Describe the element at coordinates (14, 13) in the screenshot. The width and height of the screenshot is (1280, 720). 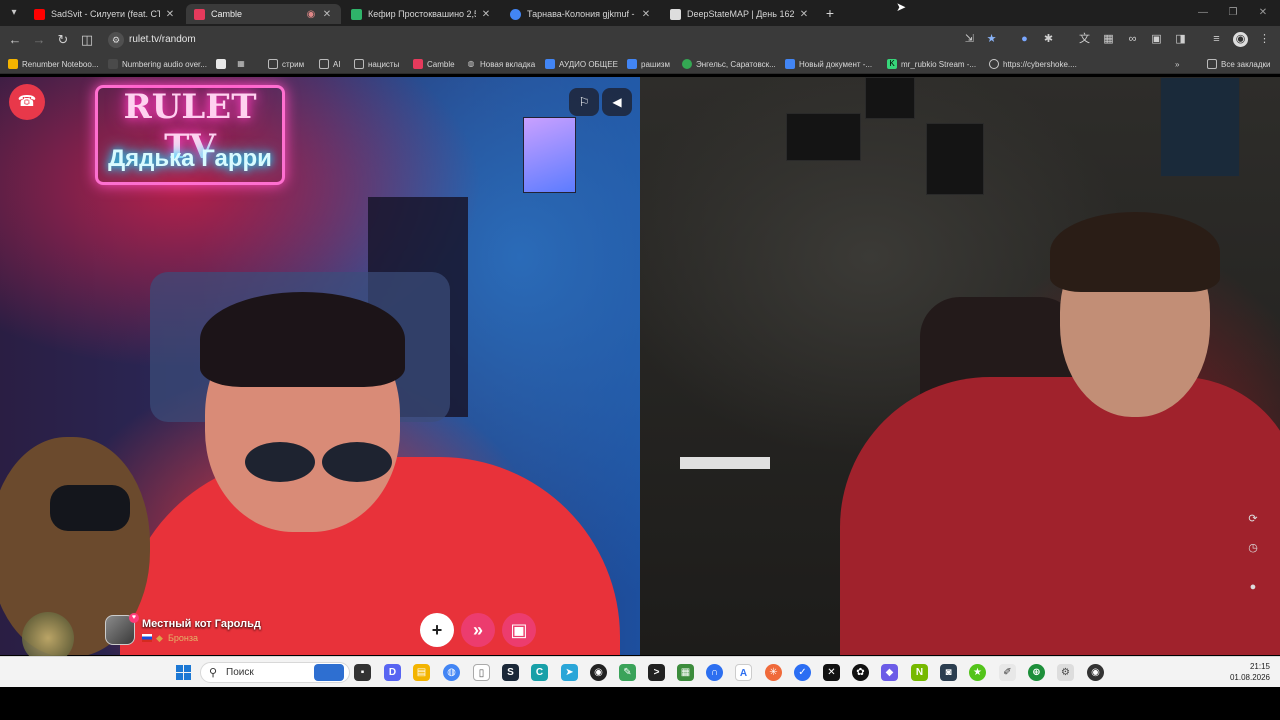
I see `tab-search-icon: ▾` at that location.